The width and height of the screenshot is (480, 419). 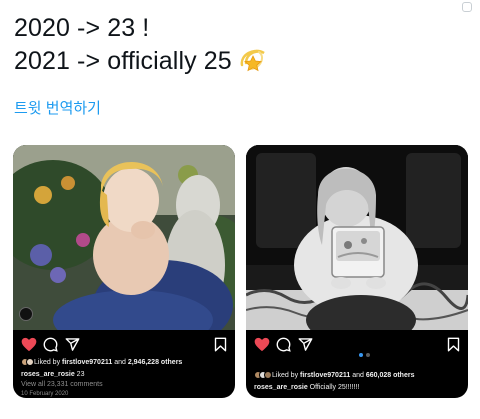 What do you see at coordinates (45, 394) in the screenshot?
I see `post-date: 10 February 2020` at bounding box center [45, 394].